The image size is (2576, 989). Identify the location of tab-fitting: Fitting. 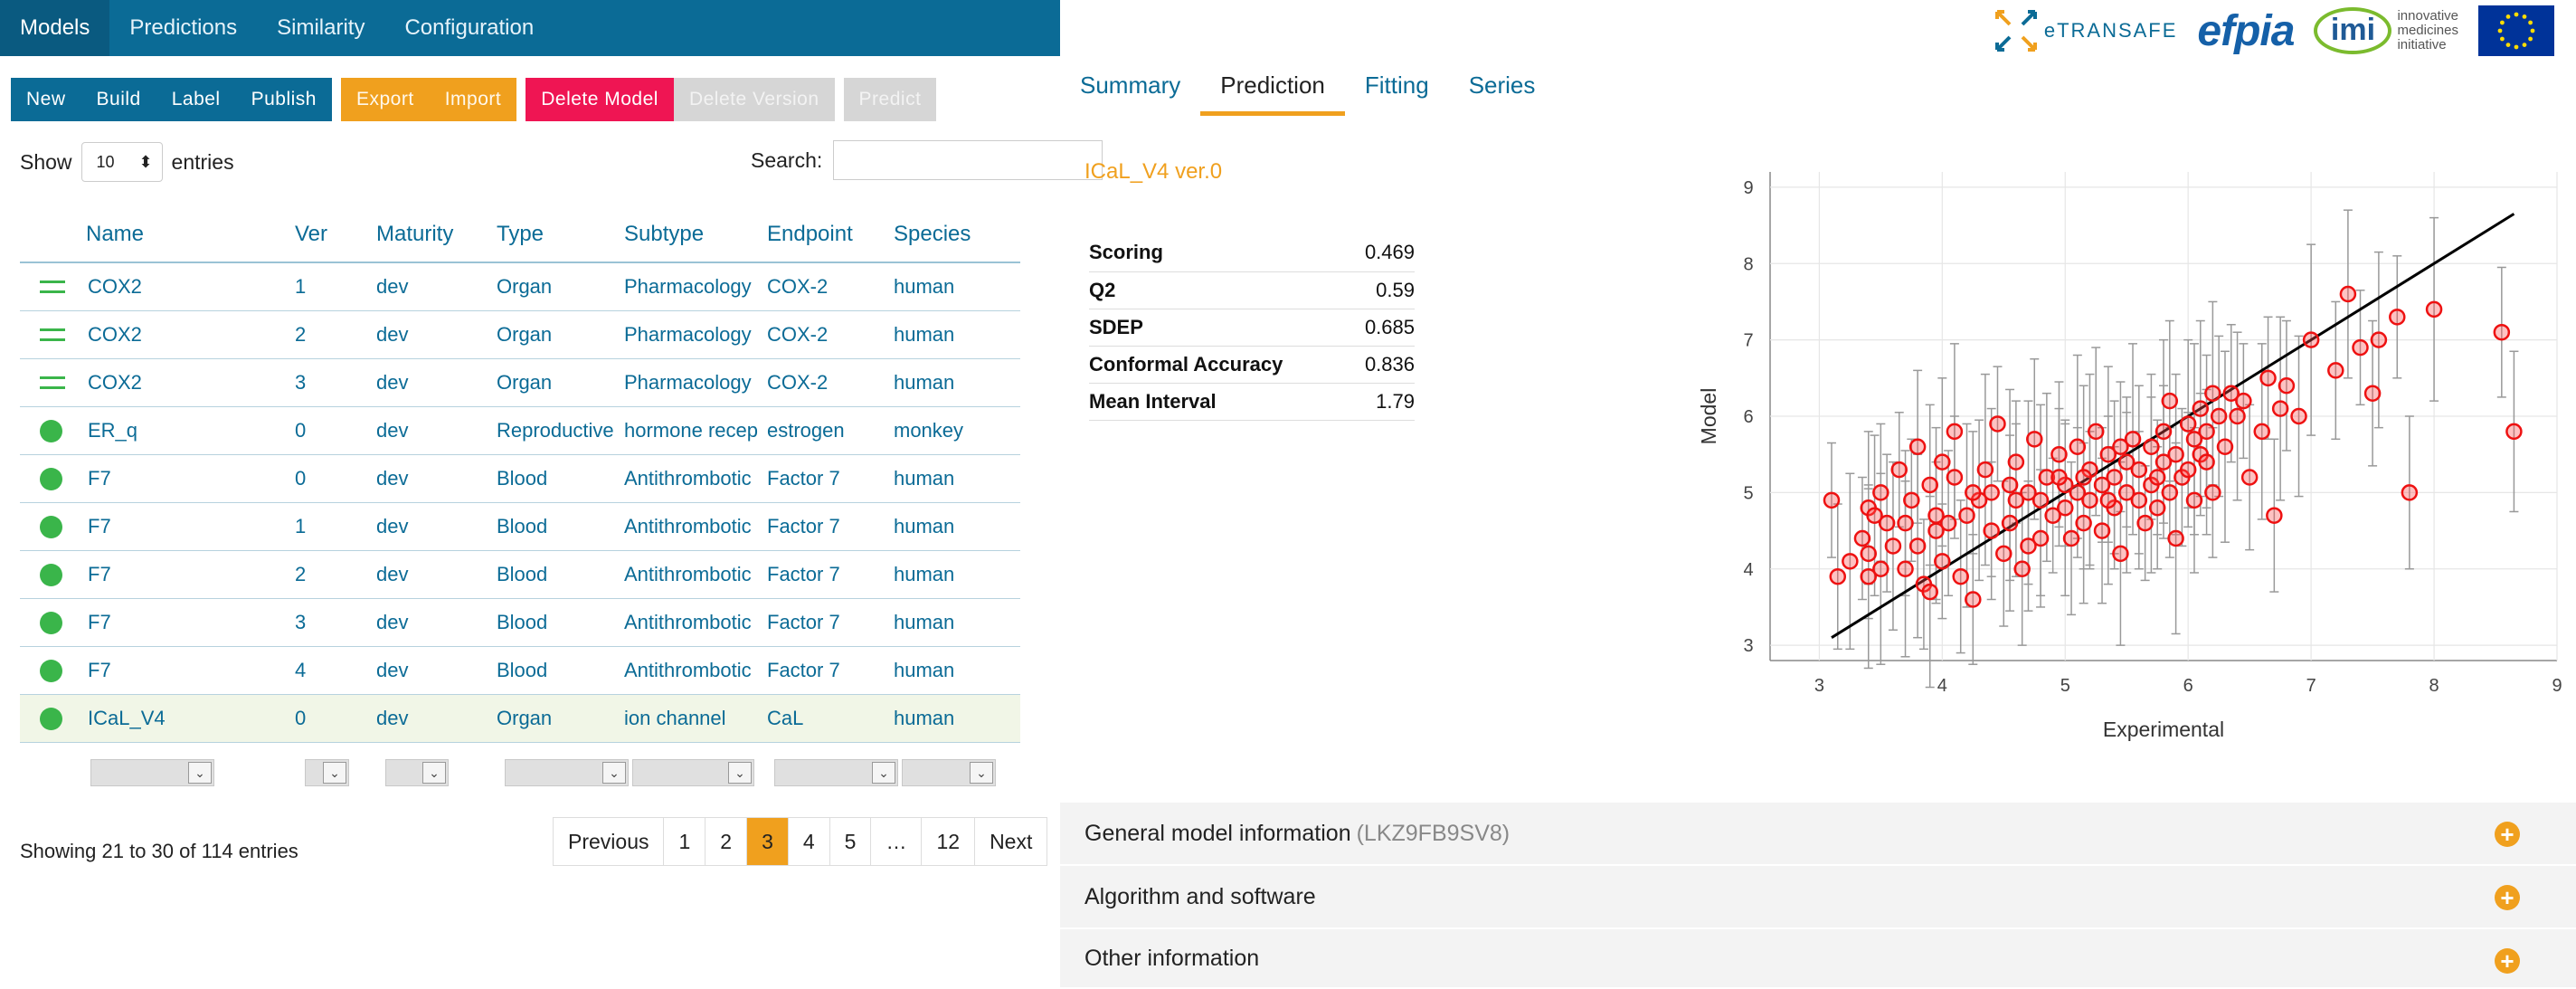
(1397, 88).